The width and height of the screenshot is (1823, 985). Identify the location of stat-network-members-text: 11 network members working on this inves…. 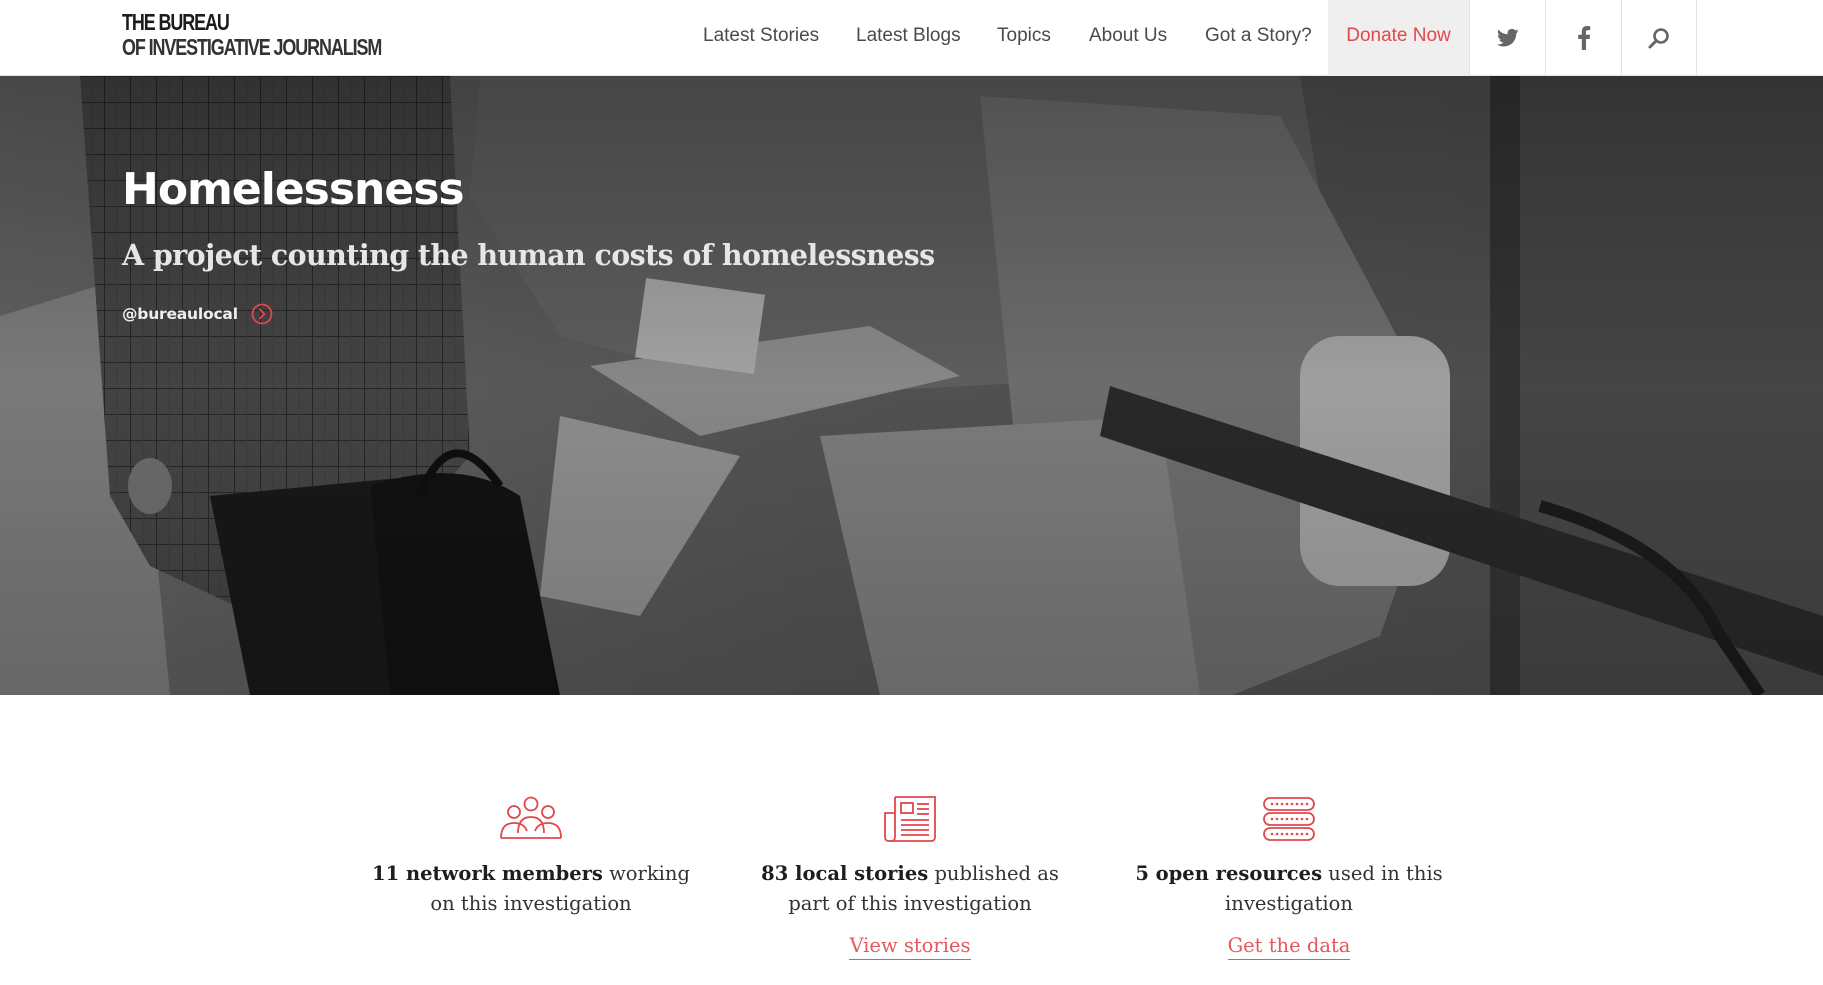
(531, 889).